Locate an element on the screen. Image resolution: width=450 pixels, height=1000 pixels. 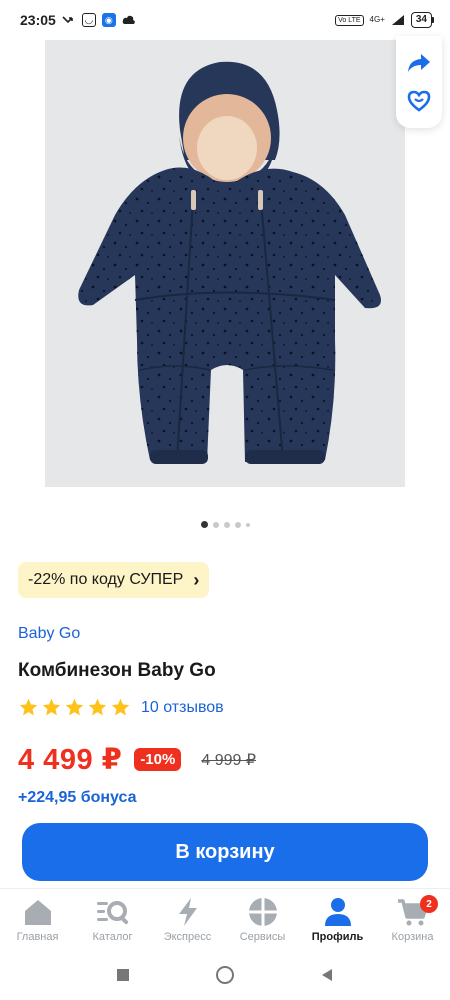
share-icon is located at coordinates (419, 63).